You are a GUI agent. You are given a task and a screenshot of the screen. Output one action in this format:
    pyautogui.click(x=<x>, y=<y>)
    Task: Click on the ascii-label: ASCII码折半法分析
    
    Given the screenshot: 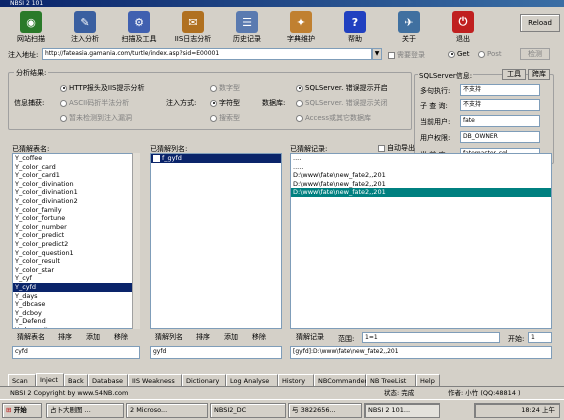 What is the action you would take?
    pyautogui.click(x=99, y=103)
    